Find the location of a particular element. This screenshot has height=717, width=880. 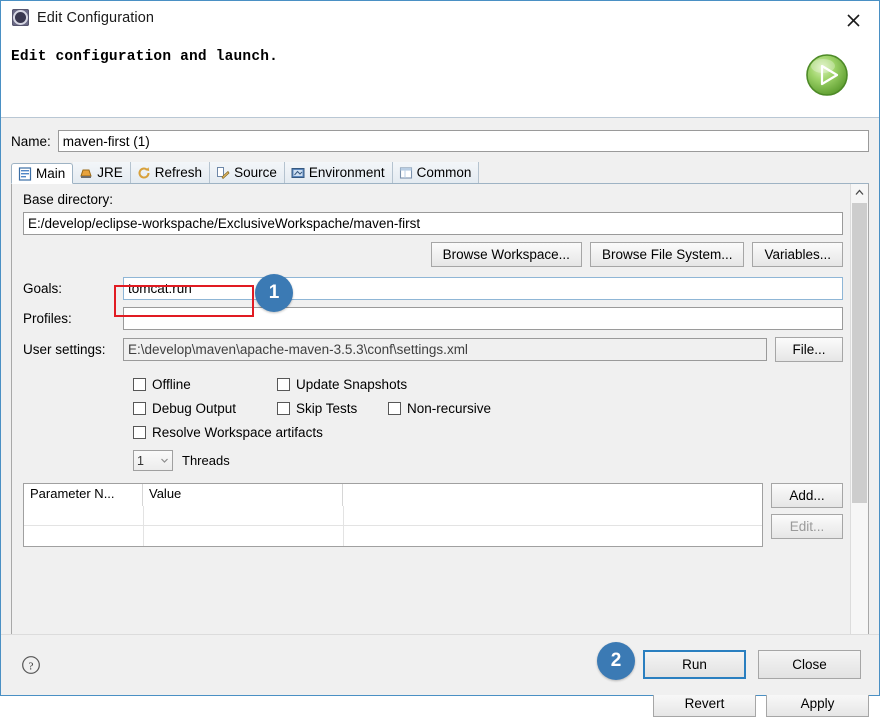

column-header-extra is located at coordinates (552, 495).